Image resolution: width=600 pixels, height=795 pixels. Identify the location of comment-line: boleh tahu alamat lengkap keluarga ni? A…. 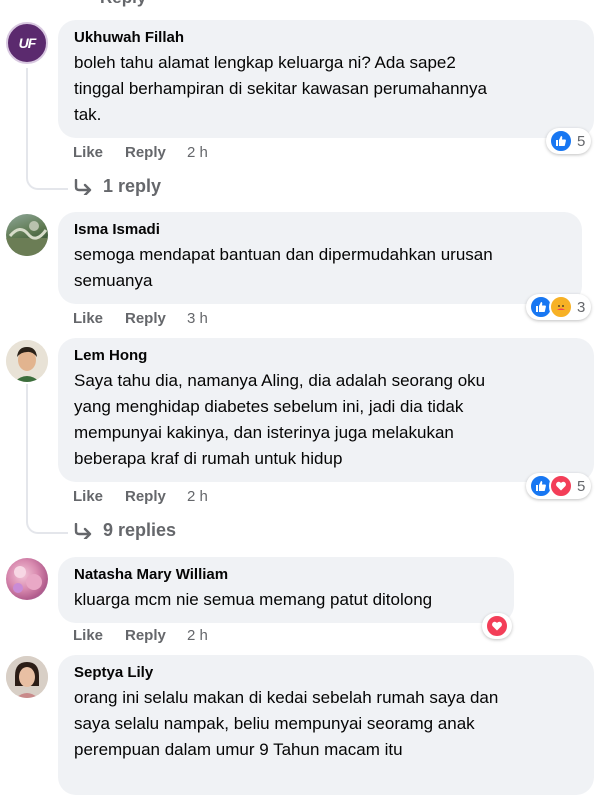
(265, 62).